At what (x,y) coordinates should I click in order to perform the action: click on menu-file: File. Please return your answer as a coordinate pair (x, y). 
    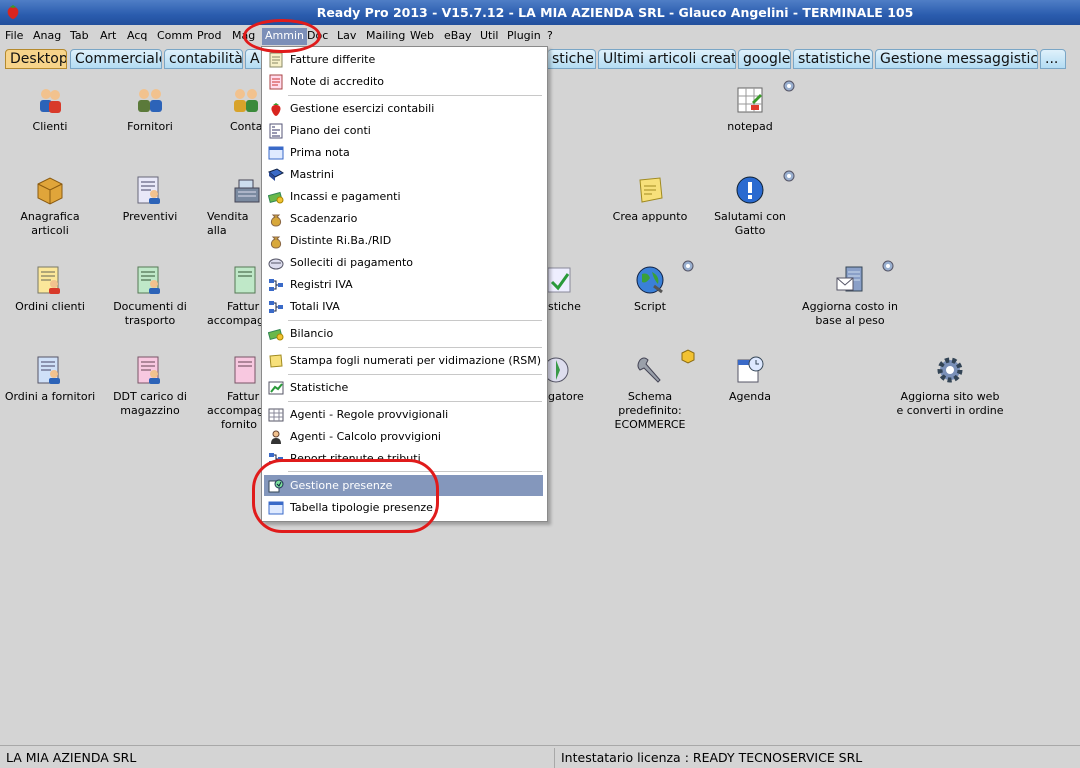
    Looking at the image, I should click on (14, 37).